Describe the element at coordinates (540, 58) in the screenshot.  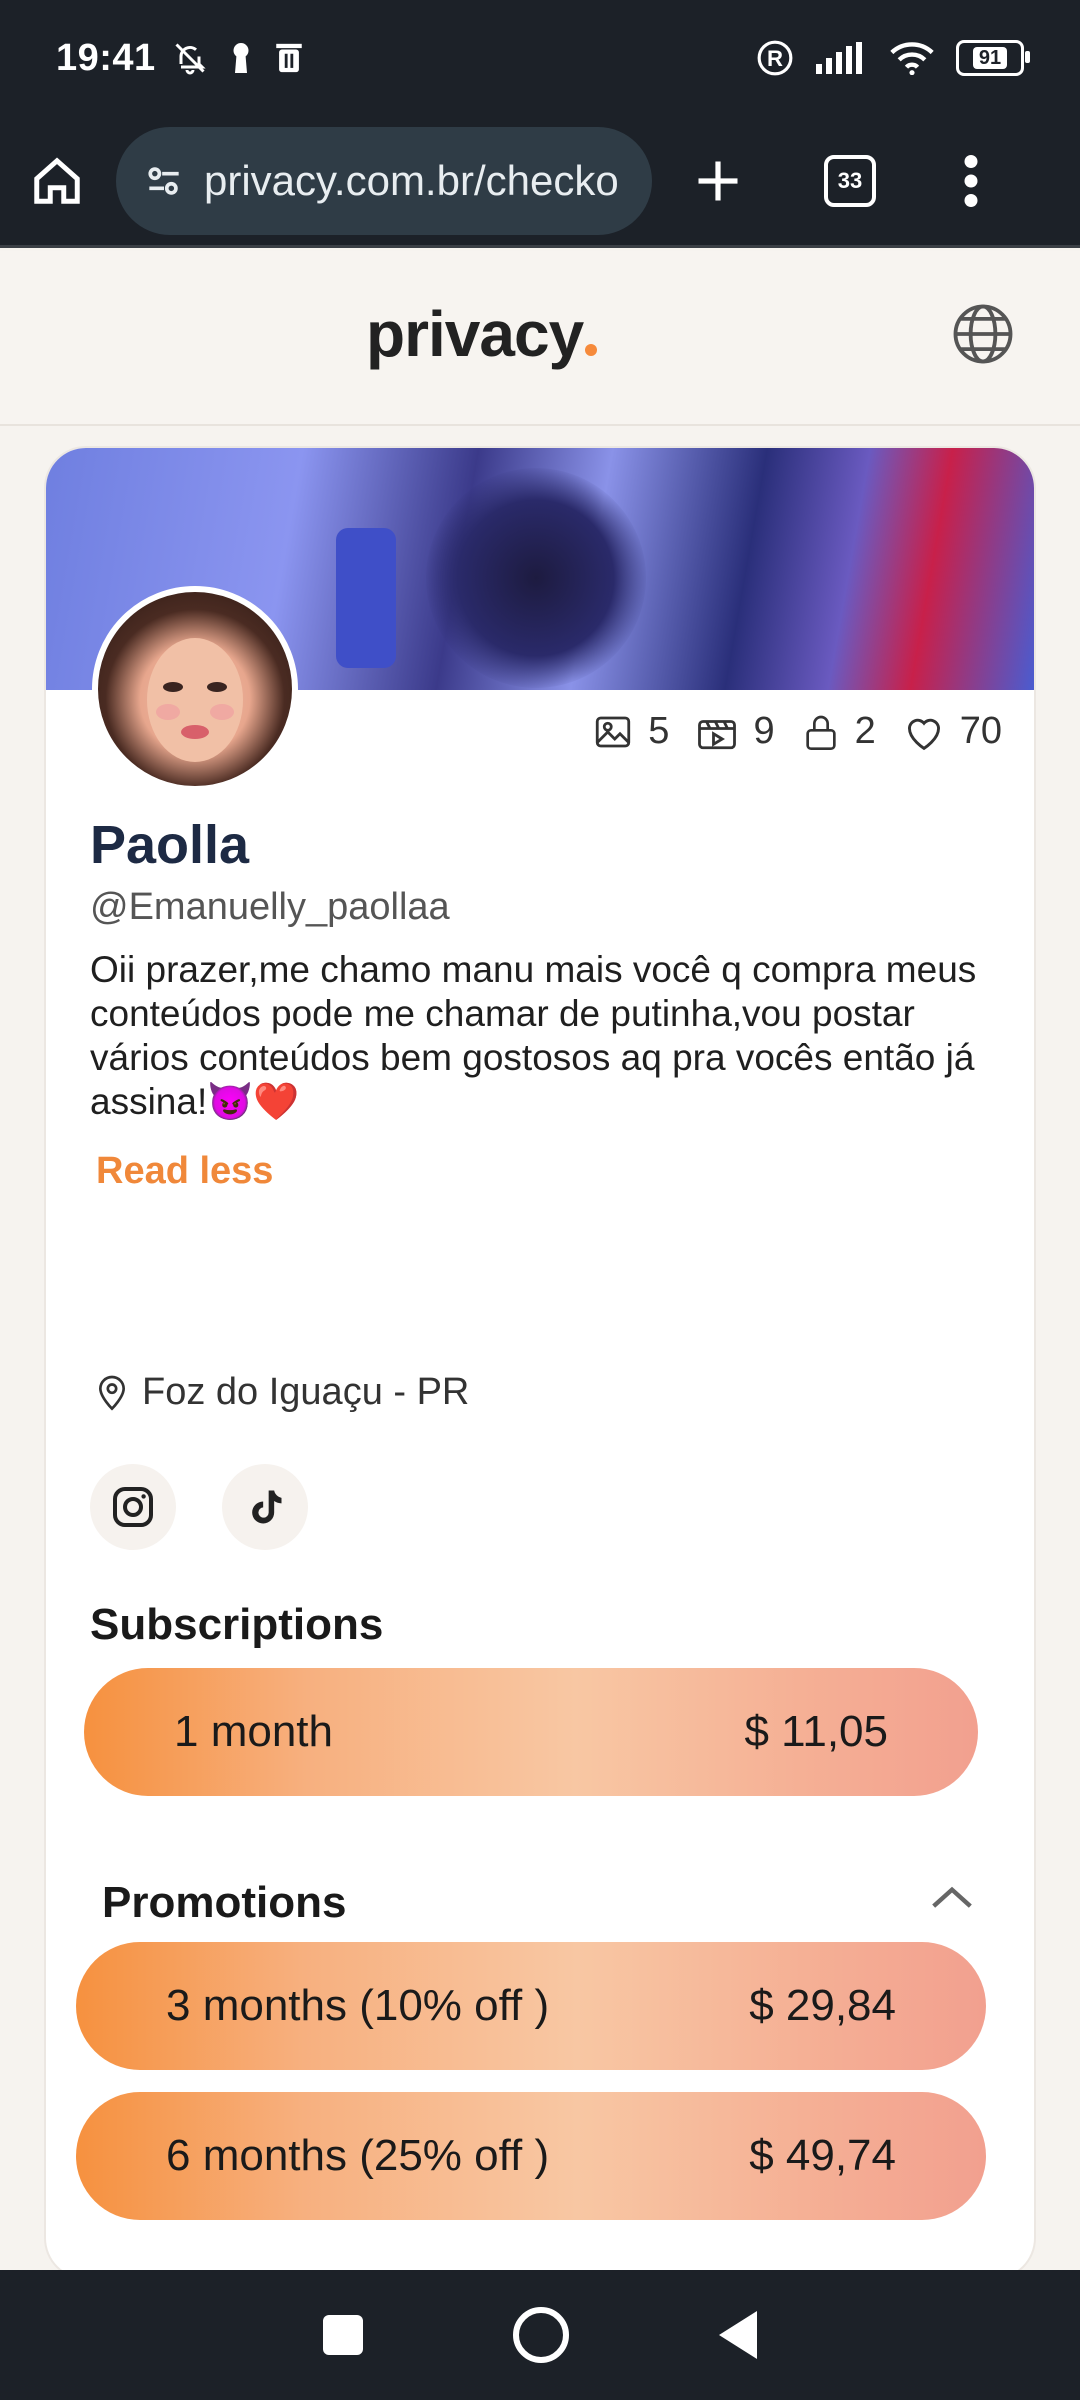
I see `status-bar: 19:41 R 91` at that location.